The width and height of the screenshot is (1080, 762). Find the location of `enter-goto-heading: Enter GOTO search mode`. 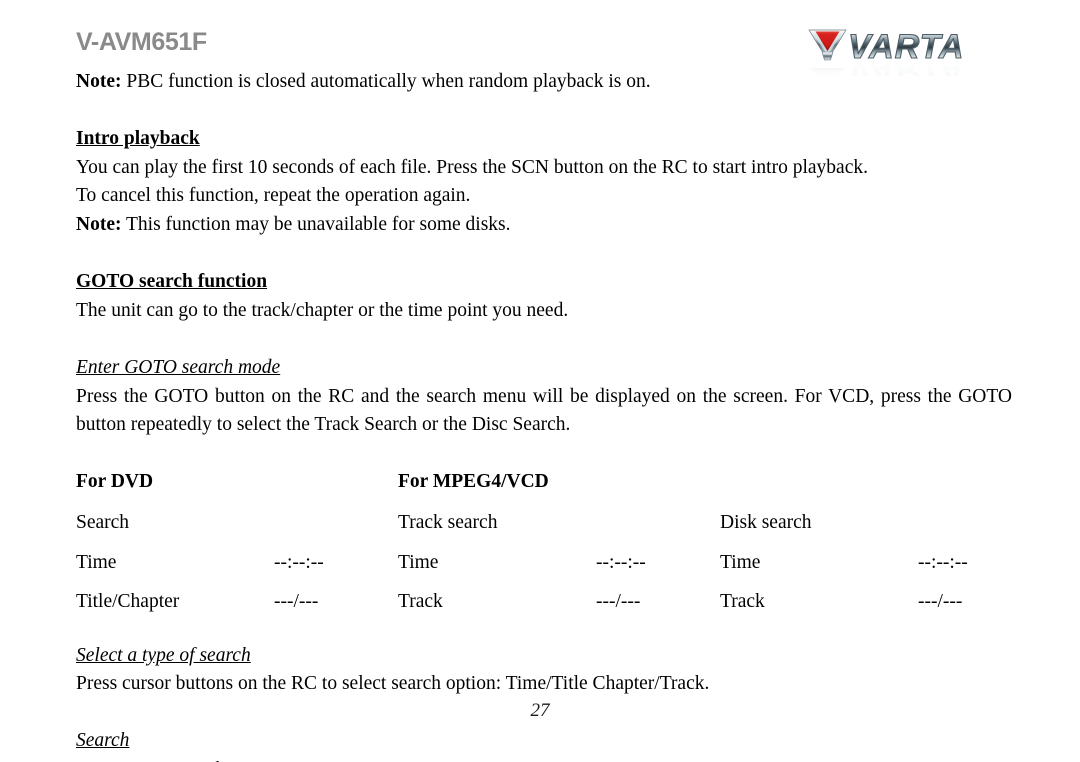

enter-goto-heading: Enter GOTO search mode is located at coordinates (178, 367).